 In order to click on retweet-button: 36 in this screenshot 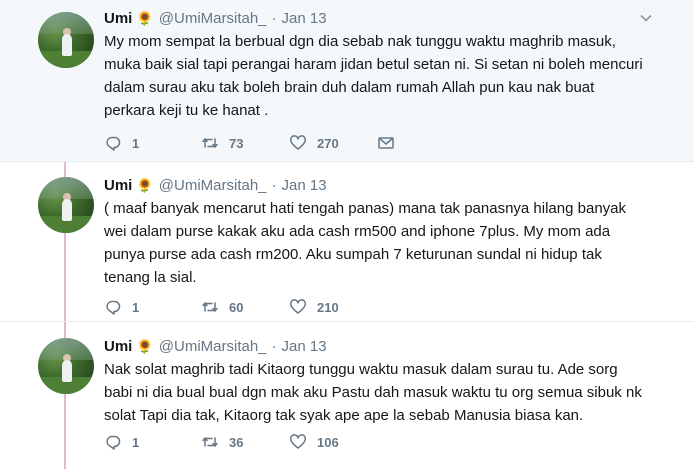, I will do `click(245, 442)`.